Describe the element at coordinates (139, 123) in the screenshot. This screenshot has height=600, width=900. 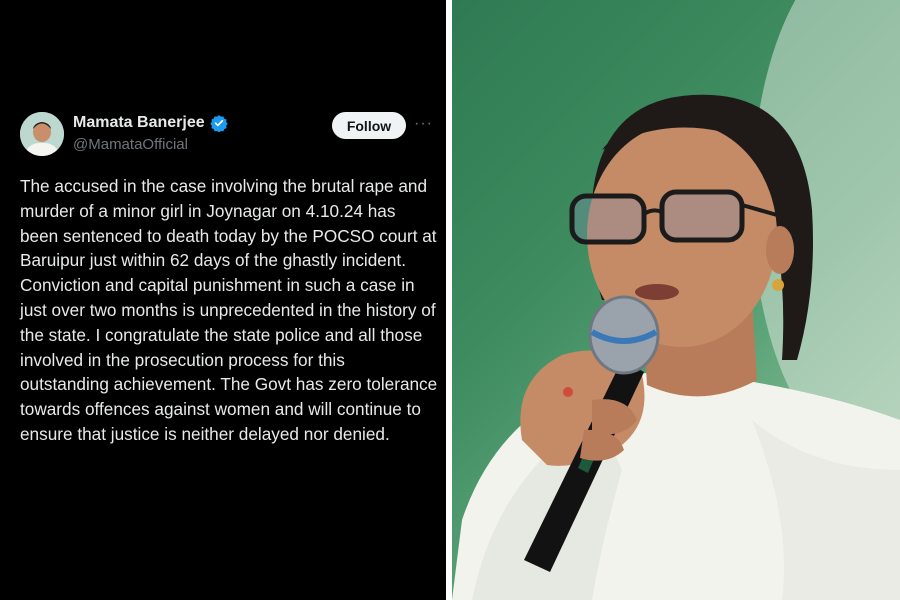
I see `display-name: Mamata Banerjee` at that location.